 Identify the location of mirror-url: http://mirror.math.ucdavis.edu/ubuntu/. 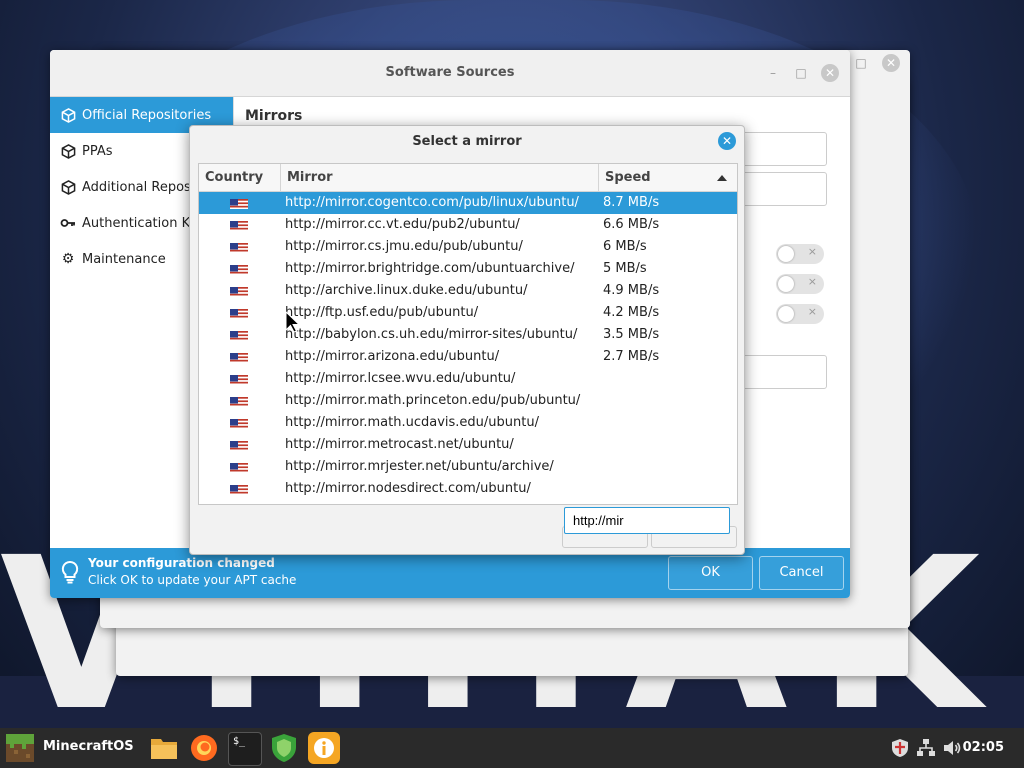
(412, 422).